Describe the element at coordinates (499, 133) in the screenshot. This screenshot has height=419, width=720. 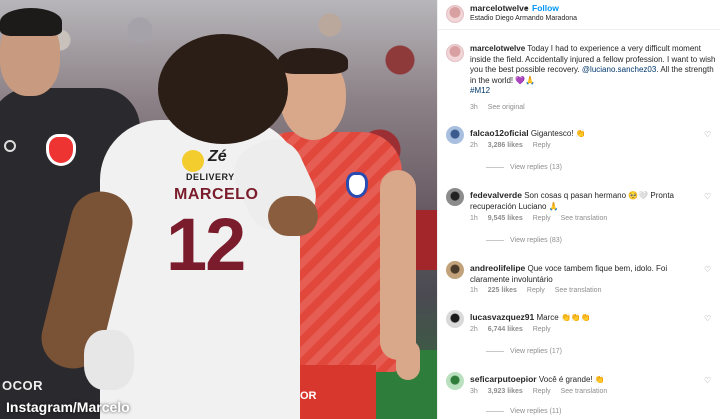
I see `comment-username: falcao12oficial` at that location.